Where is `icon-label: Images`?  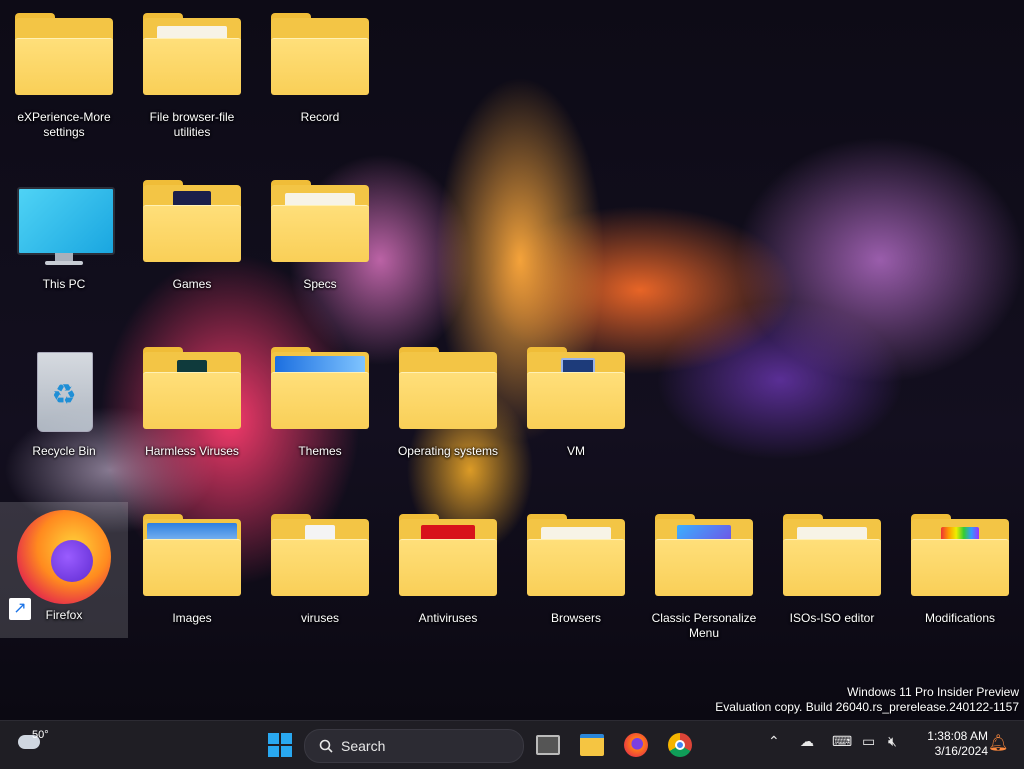 icon-label: Images is located at coordinates (192, 618).